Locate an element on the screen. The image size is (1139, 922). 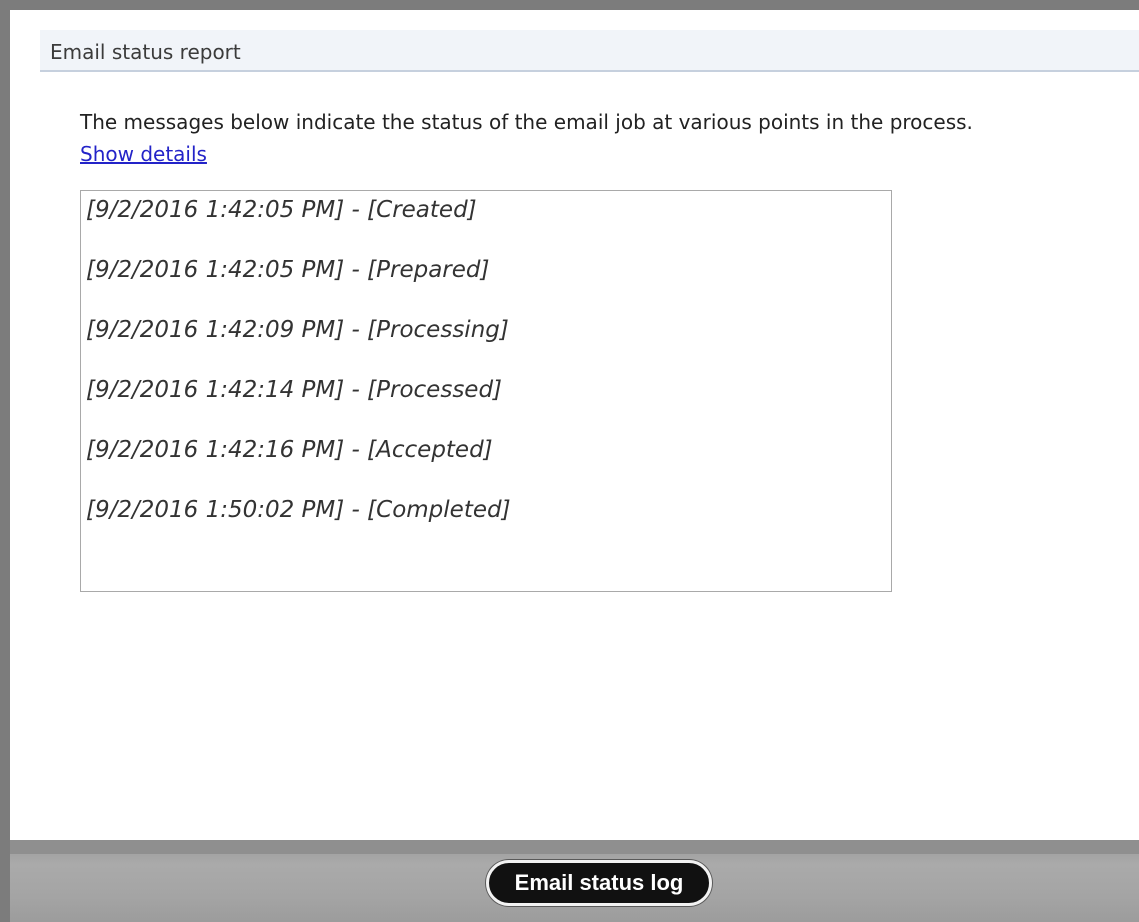
bottom-bar: Email status log is located at coordinates (574, 881).